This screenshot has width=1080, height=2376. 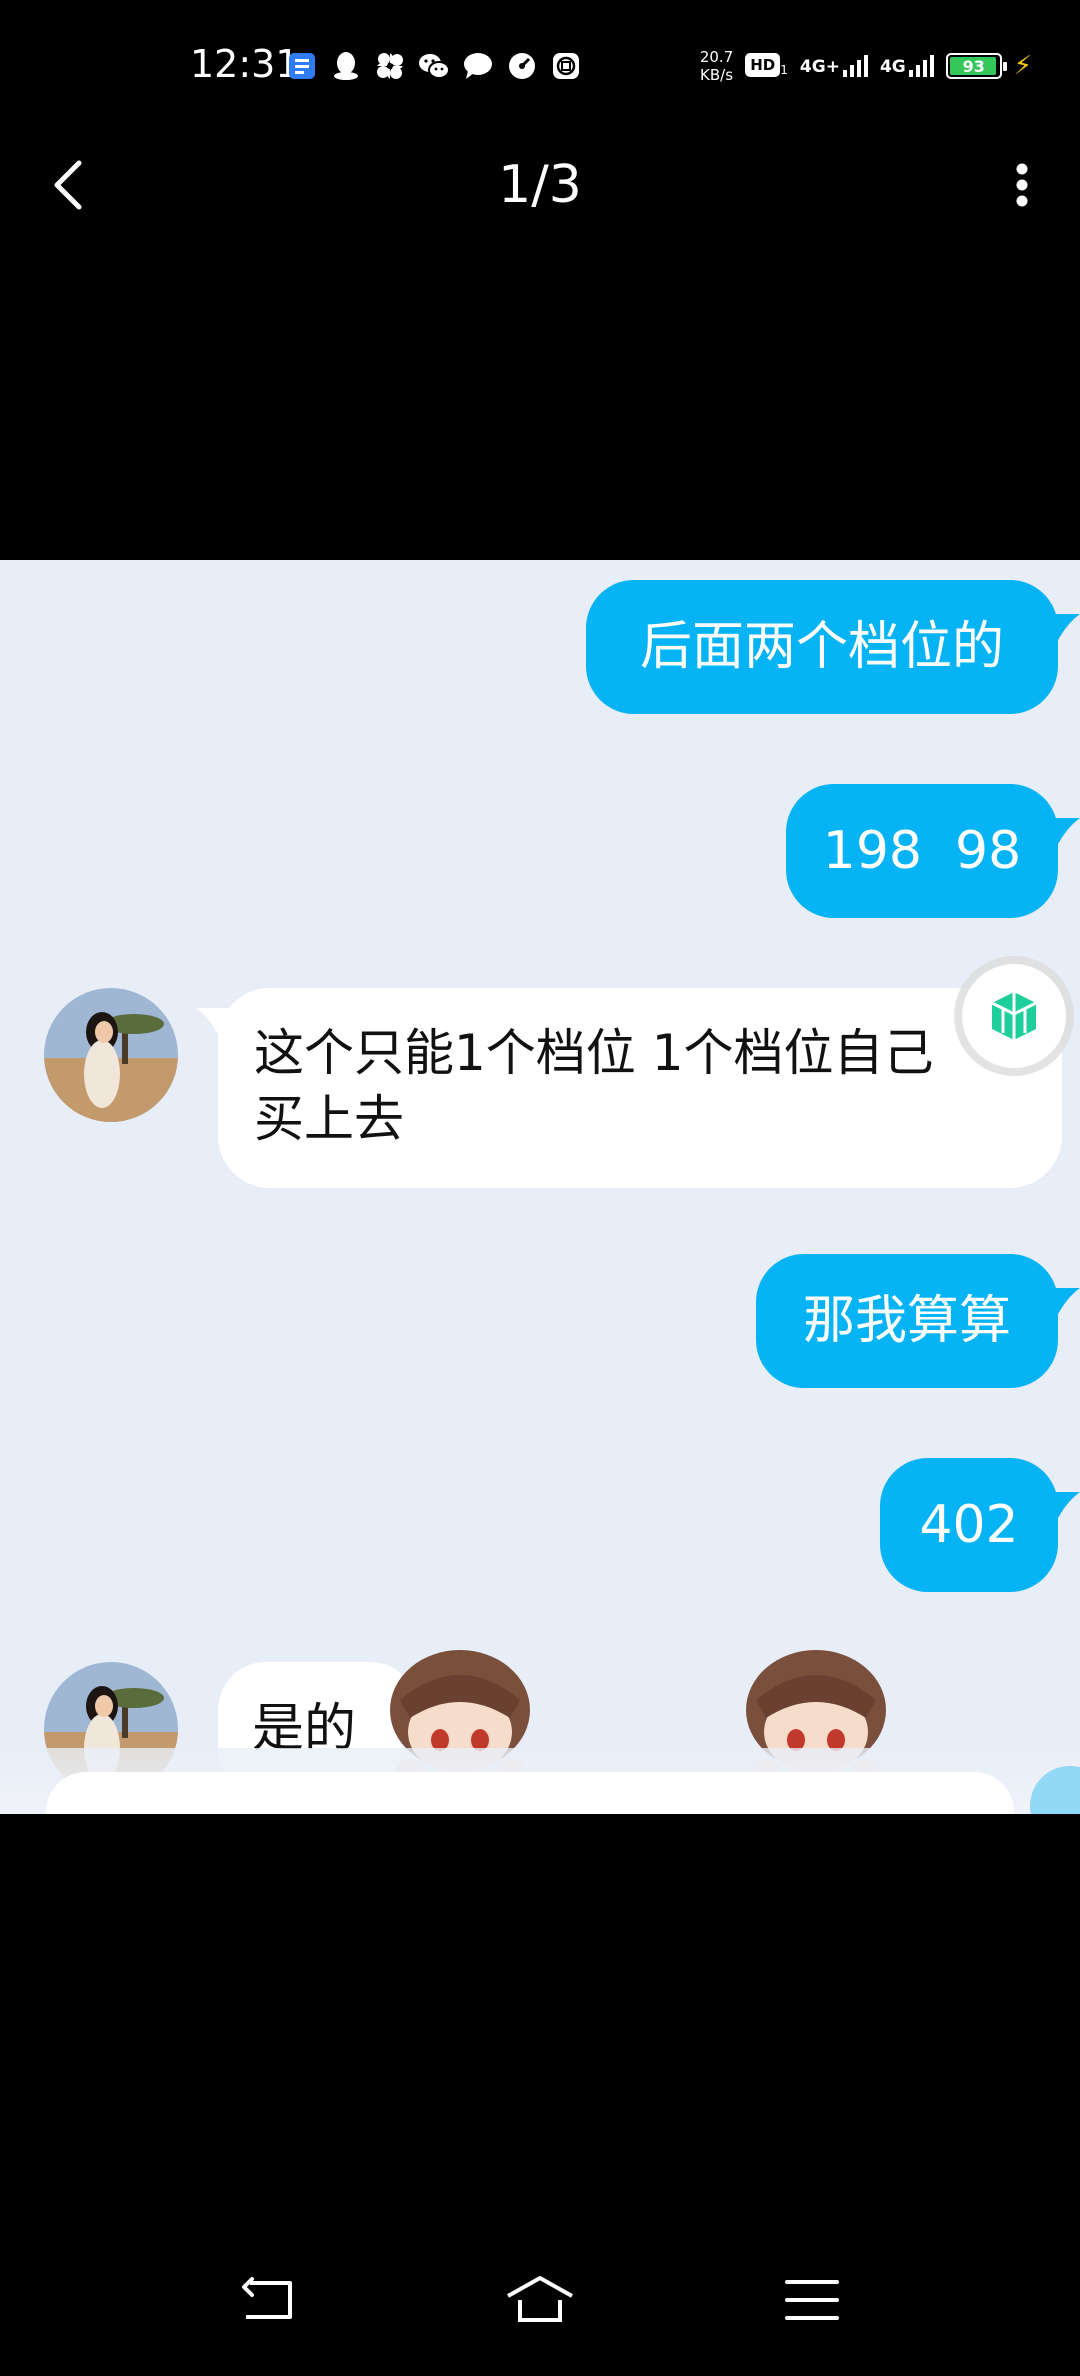 I want to click on status-bar: 12:31 20.7 KB/s HD 1 4G+ 4G 93 ⚡, so click(x=540, y=65).